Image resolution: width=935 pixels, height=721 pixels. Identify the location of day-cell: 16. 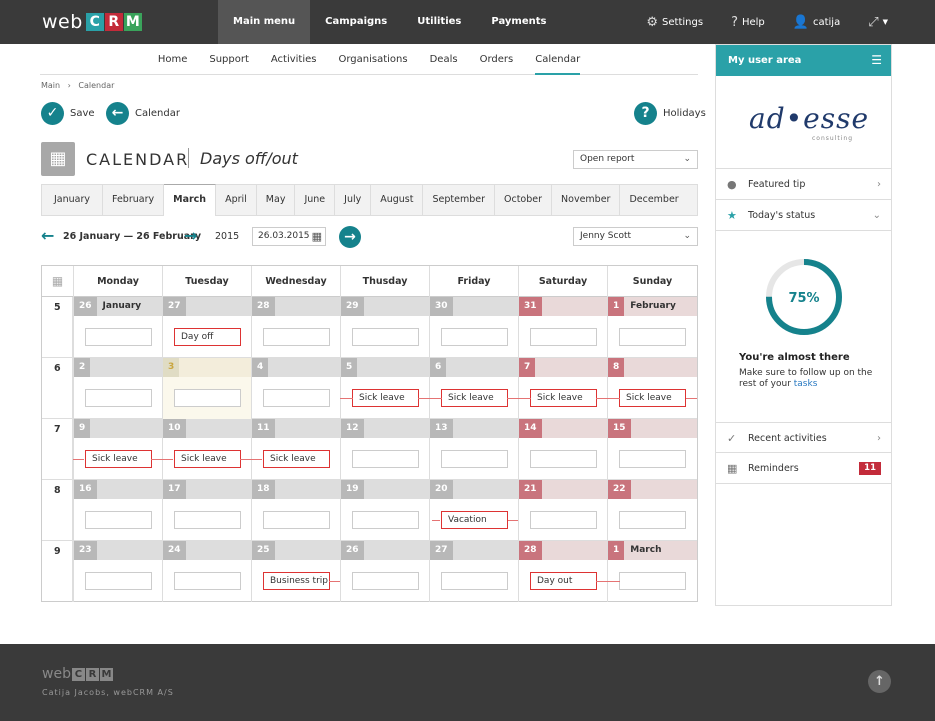
(117, 510).